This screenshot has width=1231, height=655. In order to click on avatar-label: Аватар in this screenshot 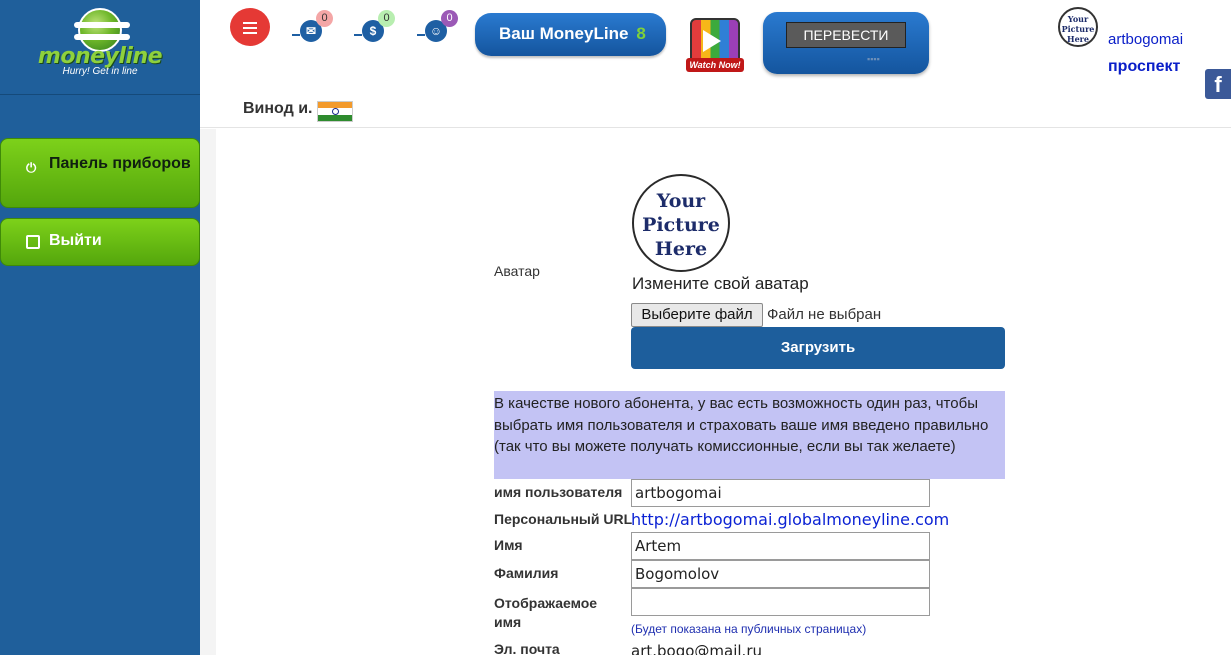, I will do `click(517, 271)`.